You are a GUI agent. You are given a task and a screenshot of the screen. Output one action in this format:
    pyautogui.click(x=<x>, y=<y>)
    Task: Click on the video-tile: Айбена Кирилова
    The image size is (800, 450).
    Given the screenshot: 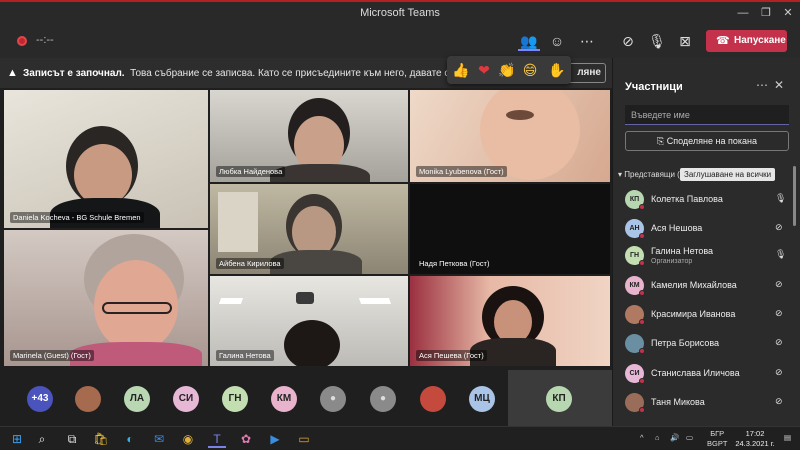 What is the action you would take?
    pyautogui.click(x=309, y=229)
    